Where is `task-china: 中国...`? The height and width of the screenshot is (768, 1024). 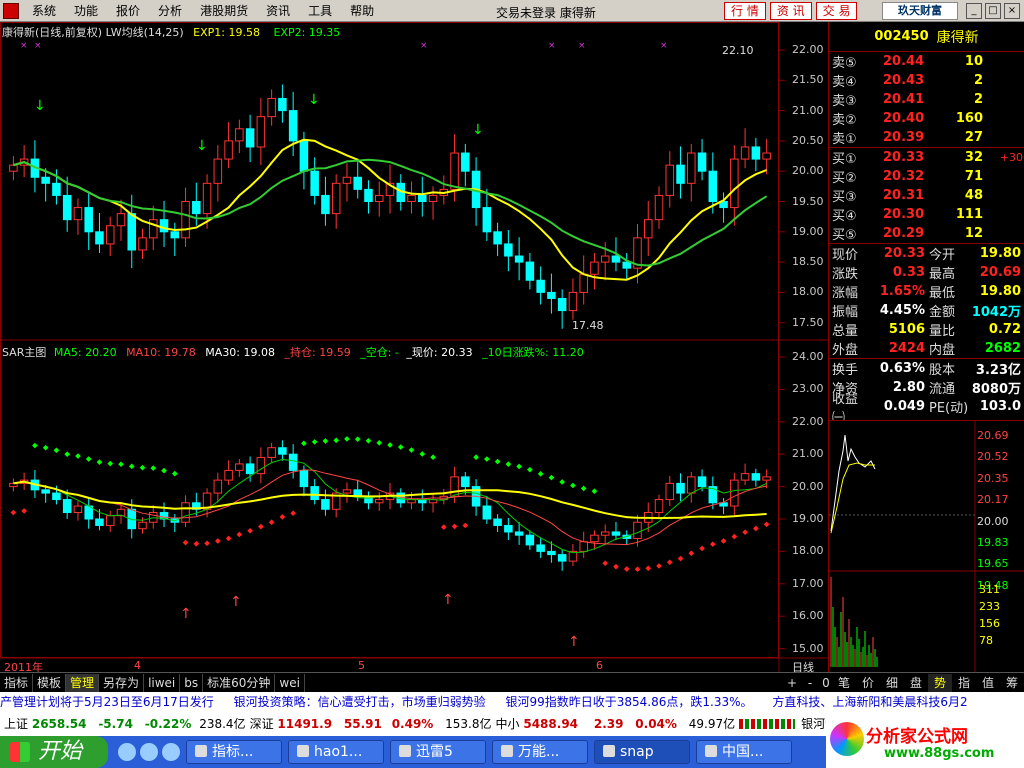
task-china: 中国... is located at coordinates (744, 752).